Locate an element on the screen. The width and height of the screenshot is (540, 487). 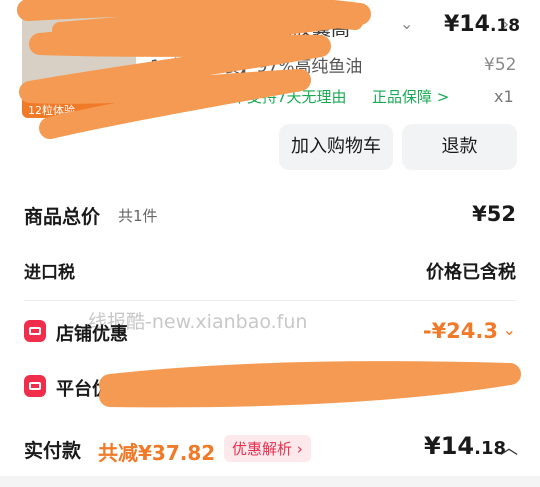
thumbnail-badge: 12粒体验 is located at coordinates (79, 109).